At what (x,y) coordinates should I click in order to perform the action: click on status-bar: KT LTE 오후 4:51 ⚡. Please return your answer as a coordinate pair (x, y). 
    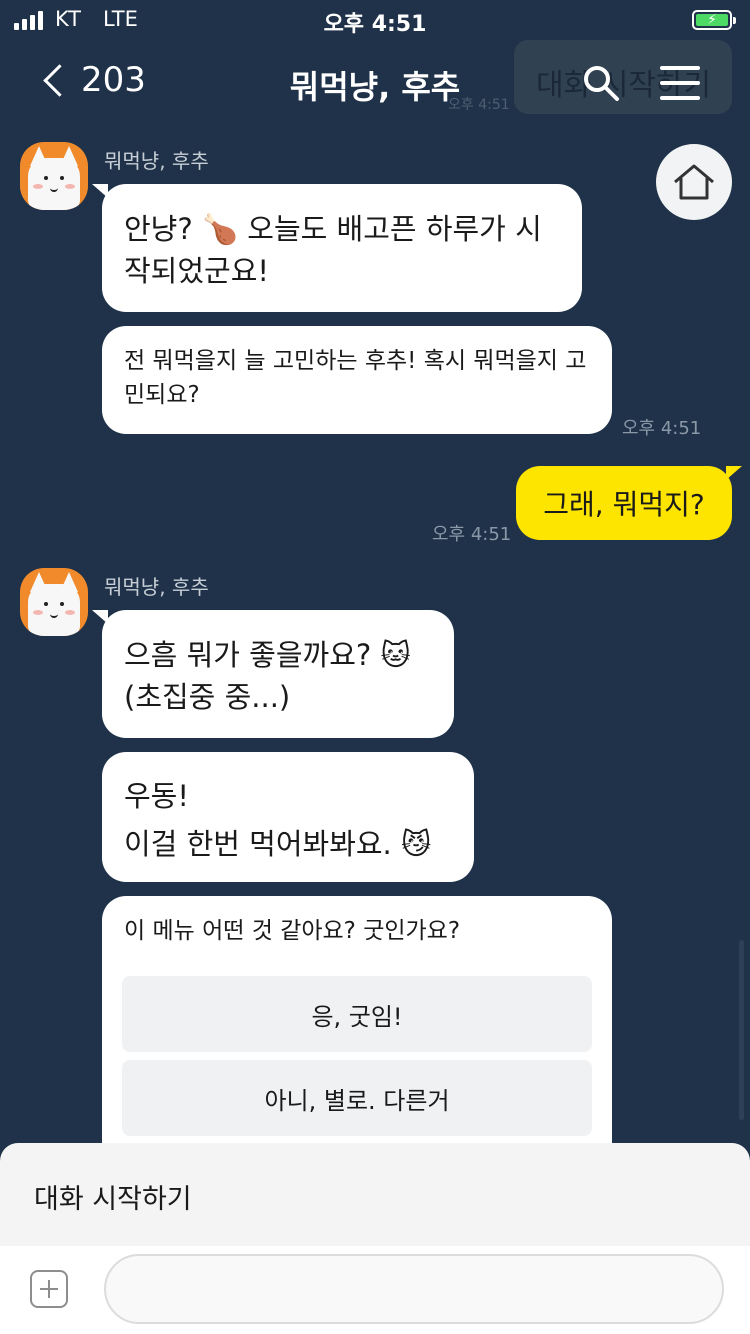
    Looking at the image, I should click on (375, 20).